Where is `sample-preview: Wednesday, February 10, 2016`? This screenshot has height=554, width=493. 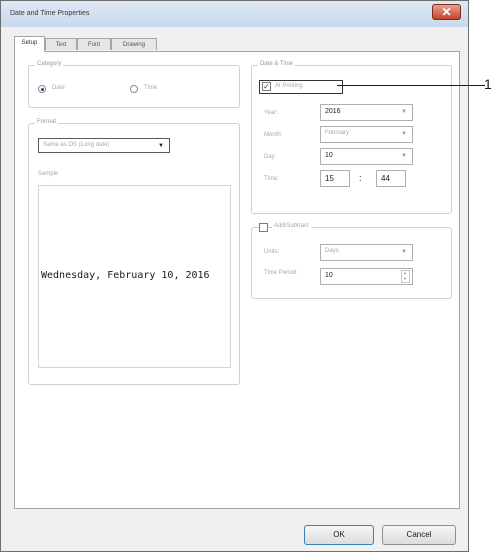 sample-preview: Wednesday, February 10, 2016 is located at coordinates (134, 276).